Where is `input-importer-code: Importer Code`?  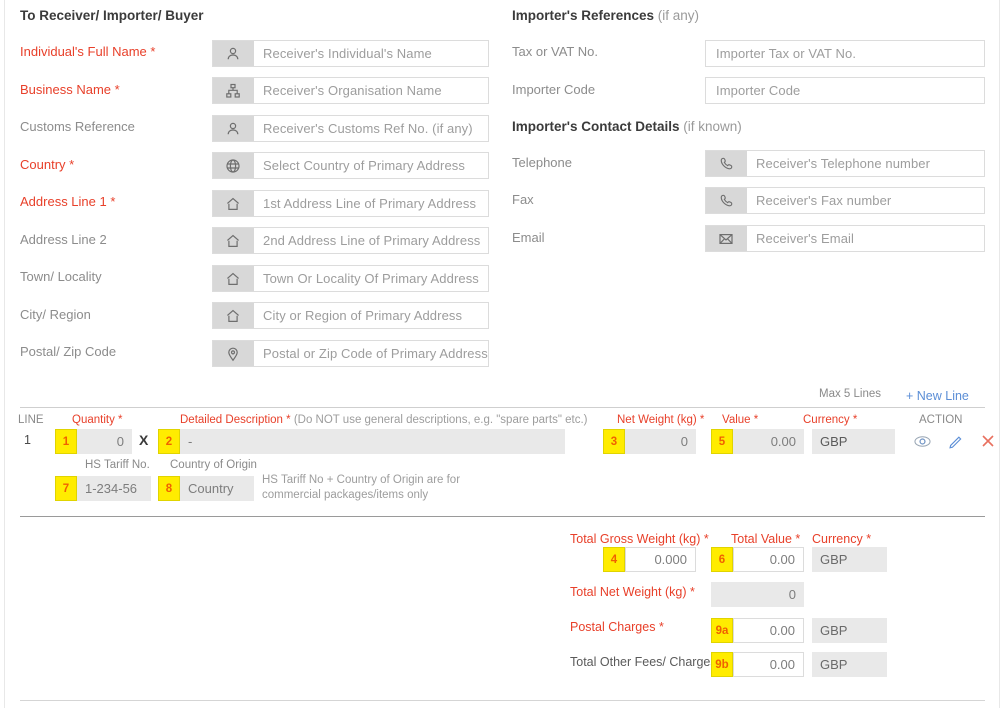
input-importer-code: Importer Code is located at coordinates (845, 90).